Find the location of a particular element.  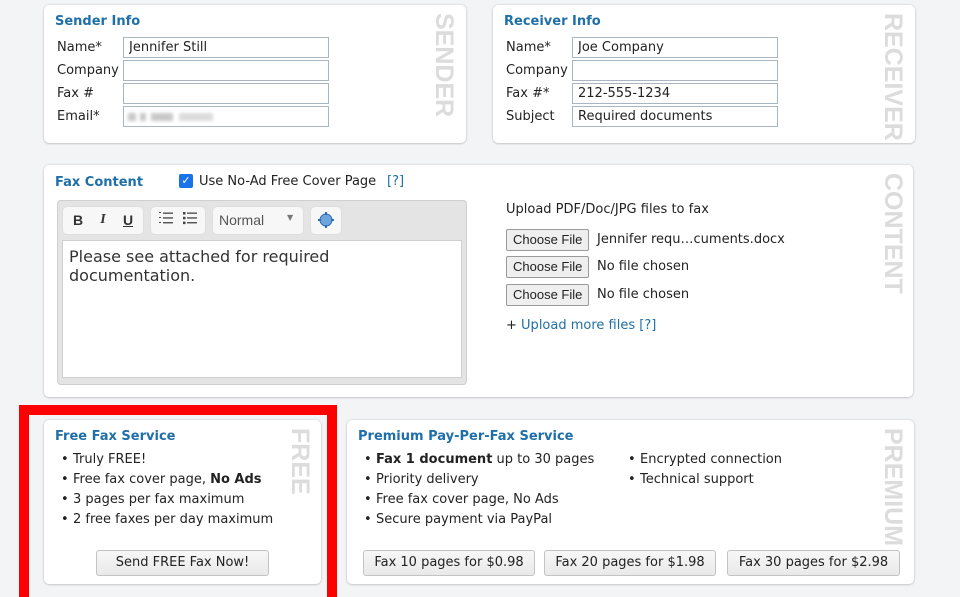

premium-feature-item: Free fax cover page, No Ads is located at coordinates (478, 500).